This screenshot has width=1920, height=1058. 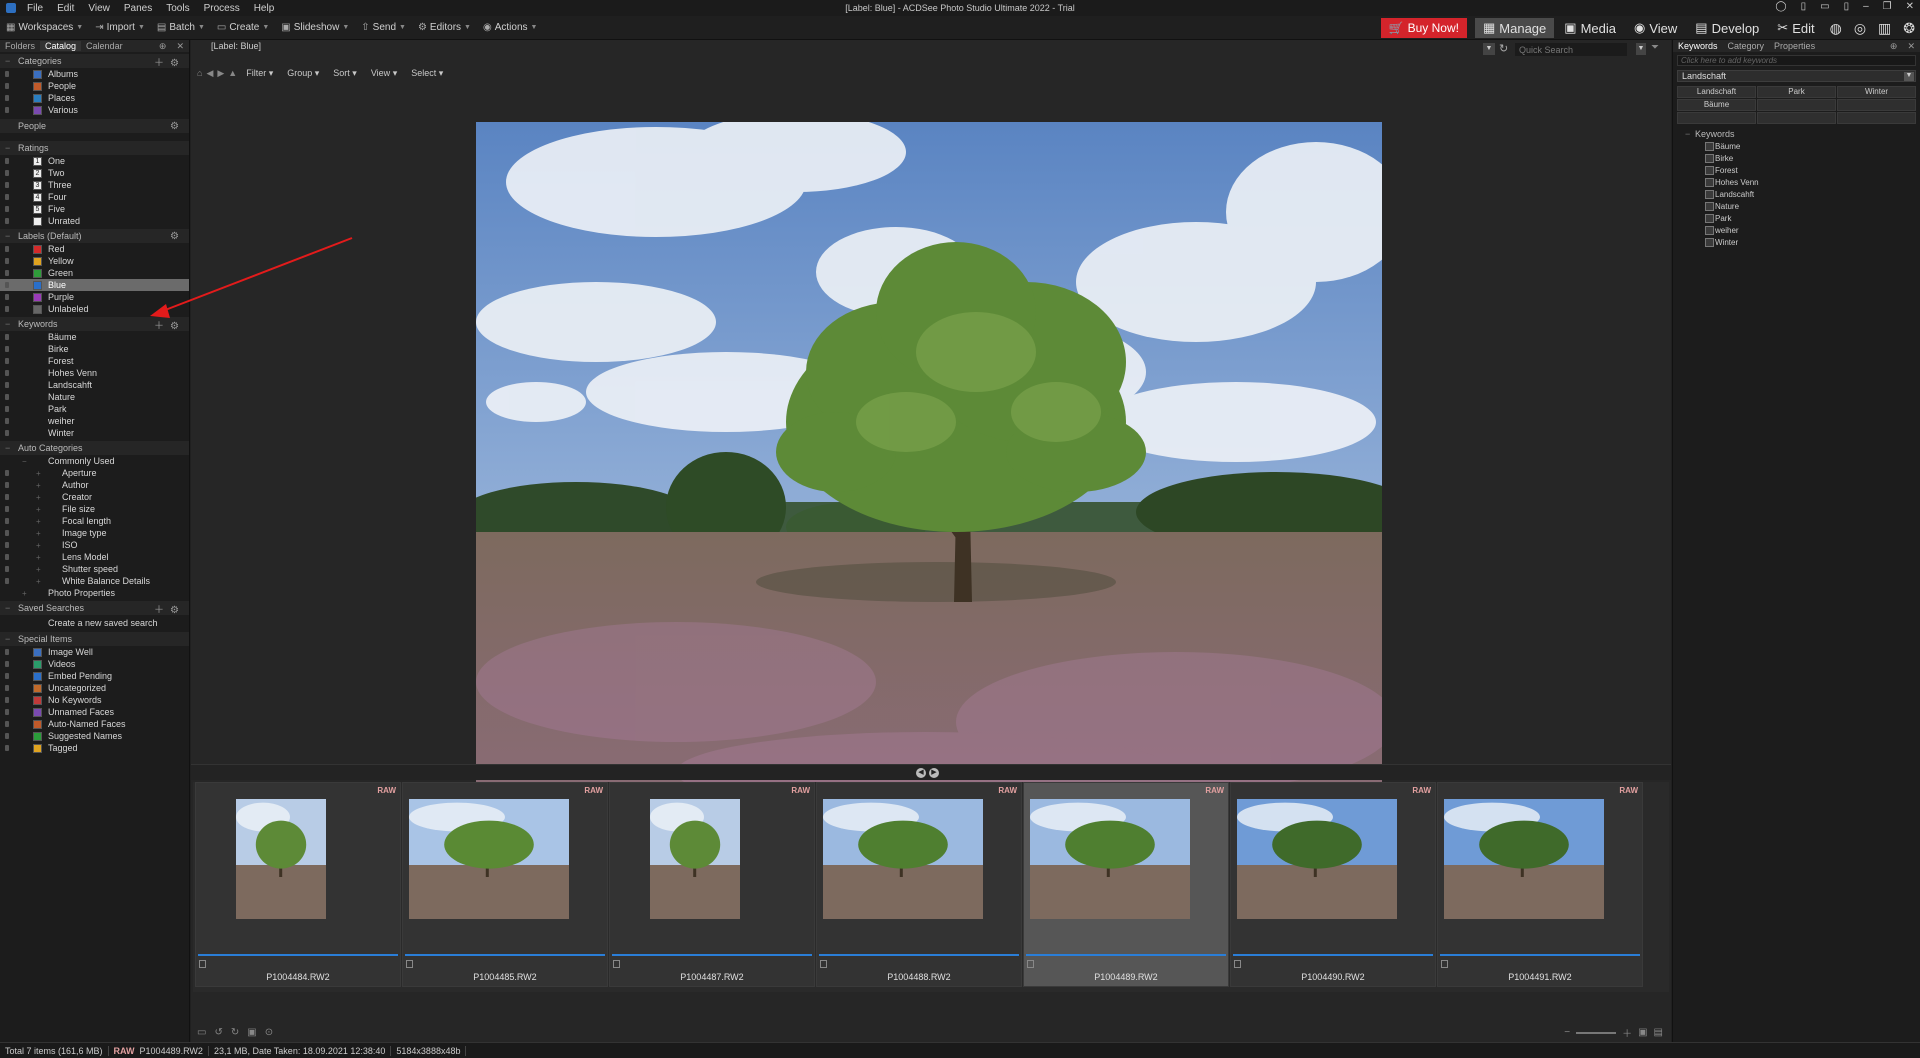 I want to click on group-menu: Group ▾, so click(x=303, y=73).